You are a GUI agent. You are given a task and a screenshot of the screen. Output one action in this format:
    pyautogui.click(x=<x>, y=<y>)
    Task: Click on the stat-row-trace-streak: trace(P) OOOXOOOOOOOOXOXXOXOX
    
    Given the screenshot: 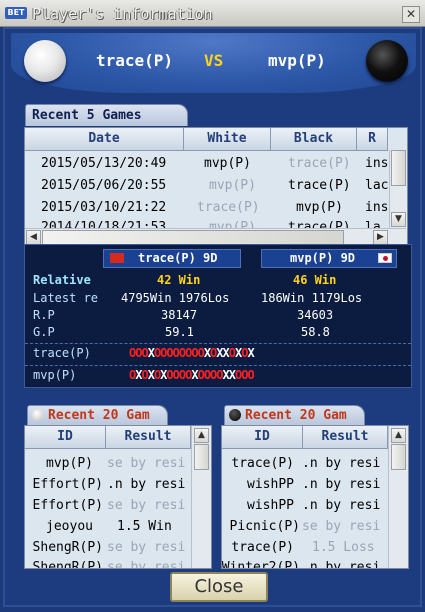 What is the action you would take?
    pyautogui.click(x=218, y=356)
    